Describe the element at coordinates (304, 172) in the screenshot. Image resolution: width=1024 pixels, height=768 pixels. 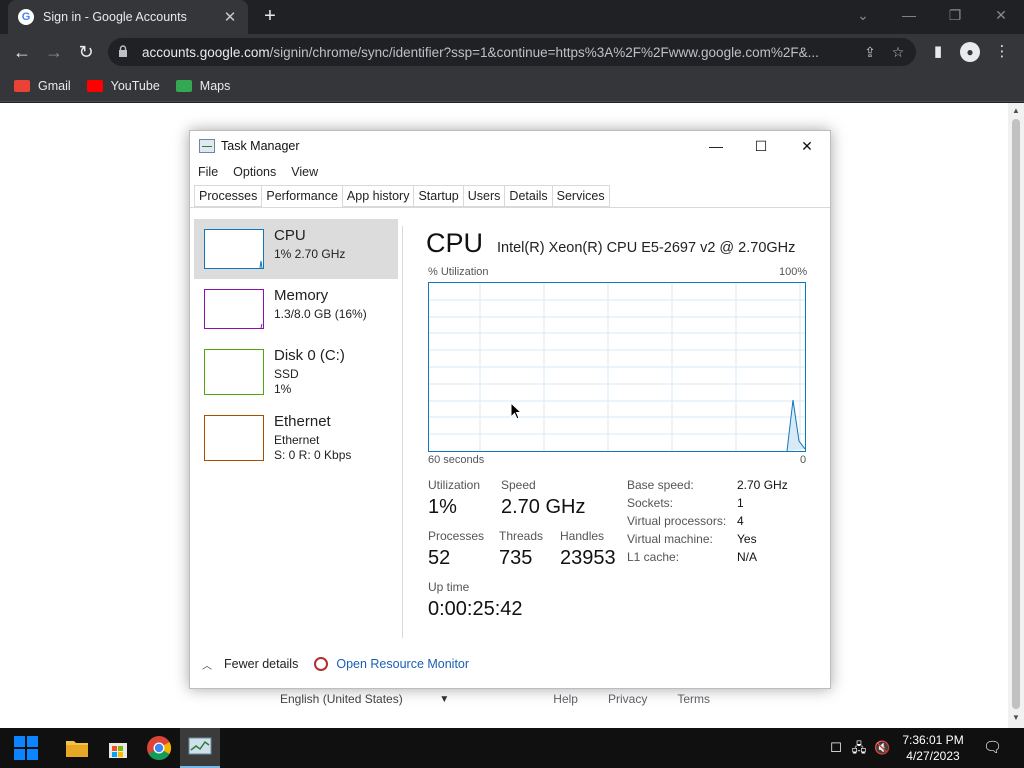
I see `menu-view: View` at that location.